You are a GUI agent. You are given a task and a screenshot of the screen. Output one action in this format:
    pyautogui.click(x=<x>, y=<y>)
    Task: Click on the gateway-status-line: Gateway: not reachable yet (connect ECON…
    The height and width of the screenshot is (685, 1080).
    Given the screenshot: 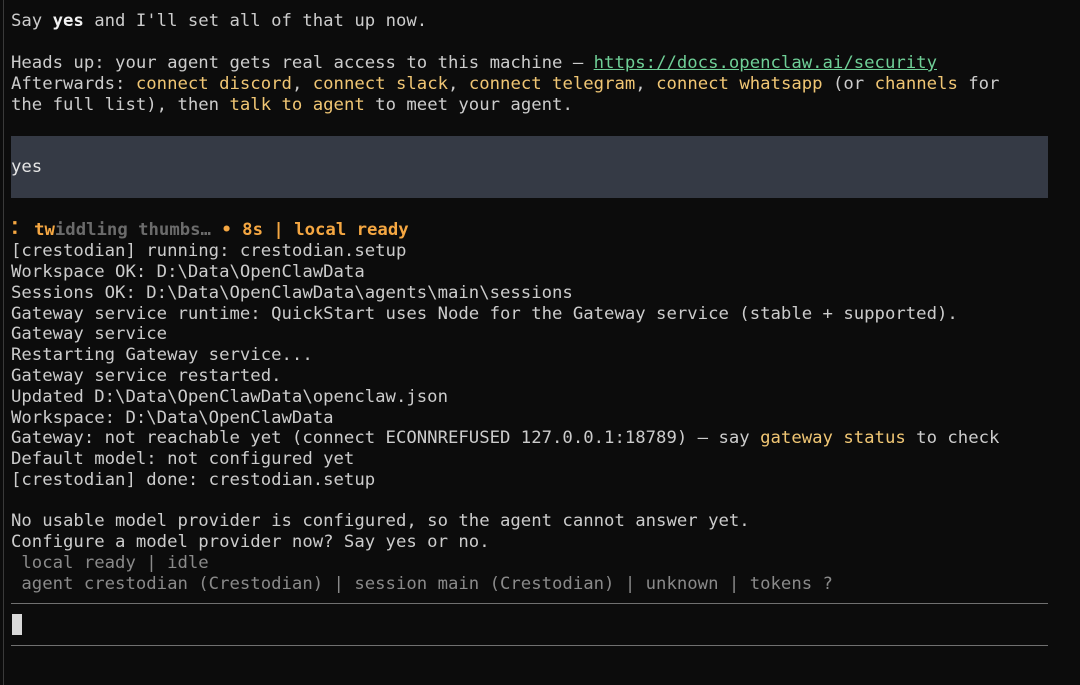 What is the action you would take?
    pyautogui.click(x=505, y=438)
    